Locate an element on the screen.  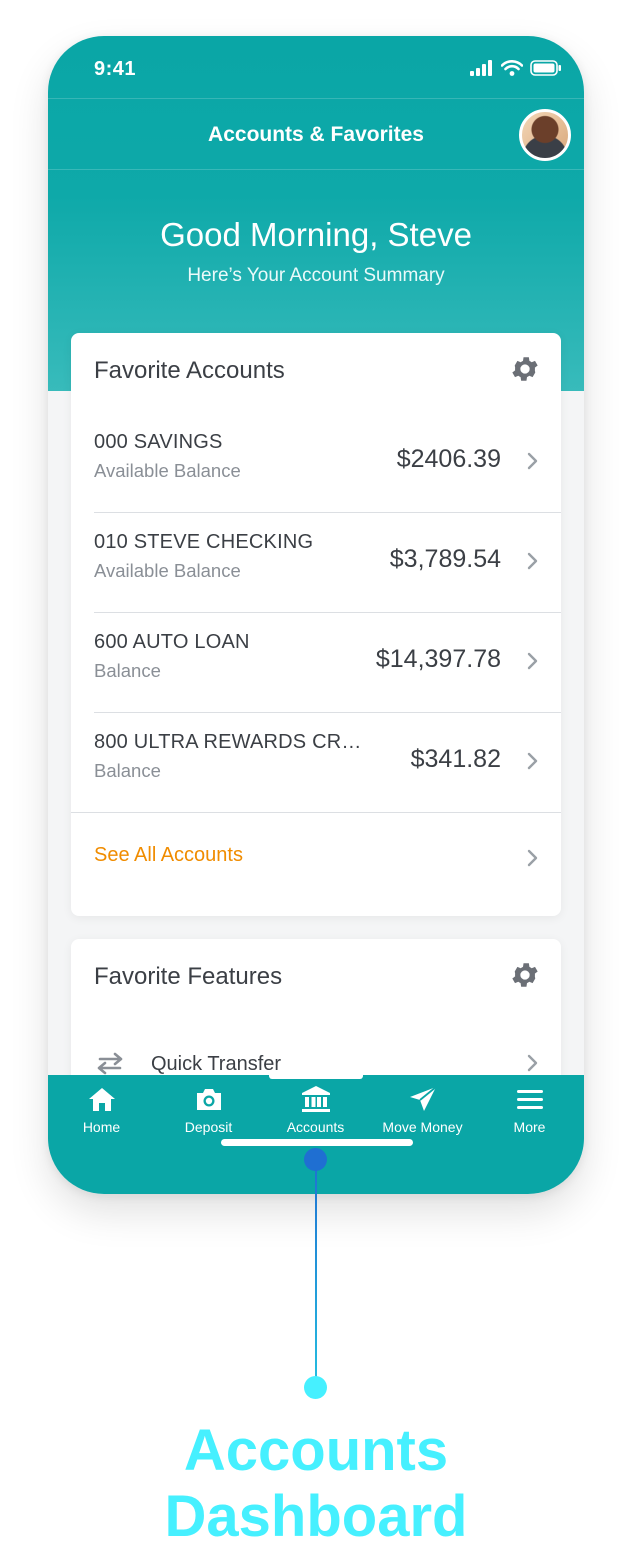
status-bar: 9:41 is located at coordinates (316, 67).